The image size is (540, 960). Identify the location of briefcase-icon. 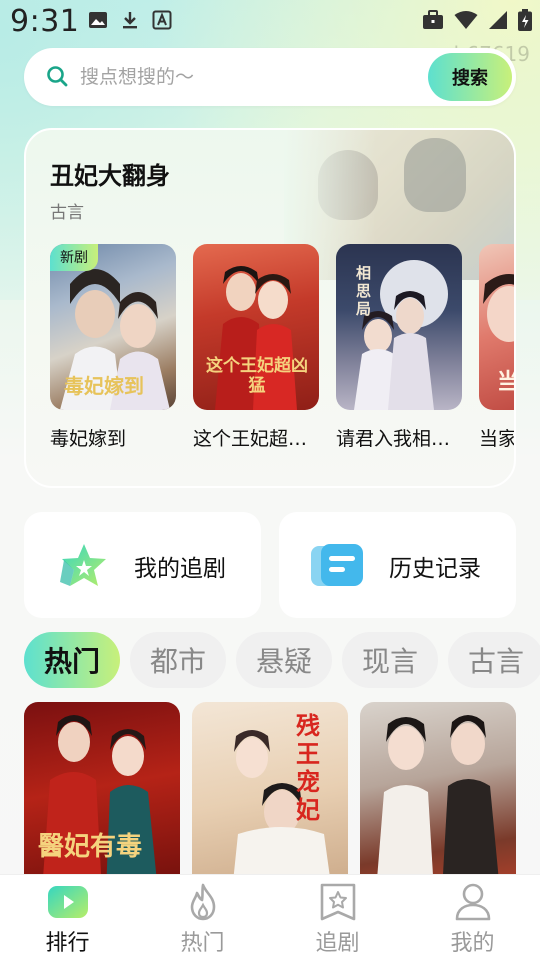
(433, 19).